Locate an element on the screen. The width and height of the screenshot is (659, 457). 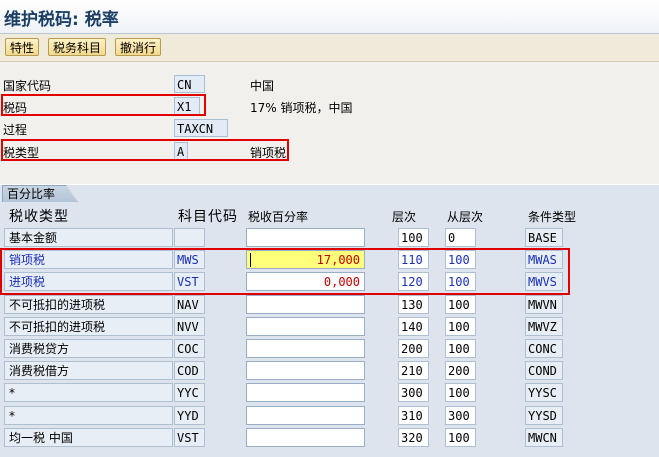
table-row: 不可抵扣的进项税 NVV 140 100 MWVZ is located at coordinates (329, 327).